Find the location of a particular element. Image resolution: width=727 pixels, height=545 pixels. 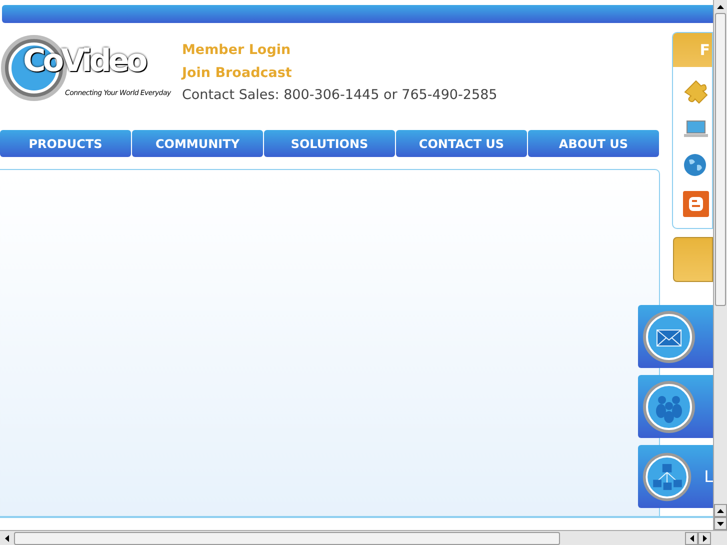

scroll-down-button is located at coordinates (720, 523).